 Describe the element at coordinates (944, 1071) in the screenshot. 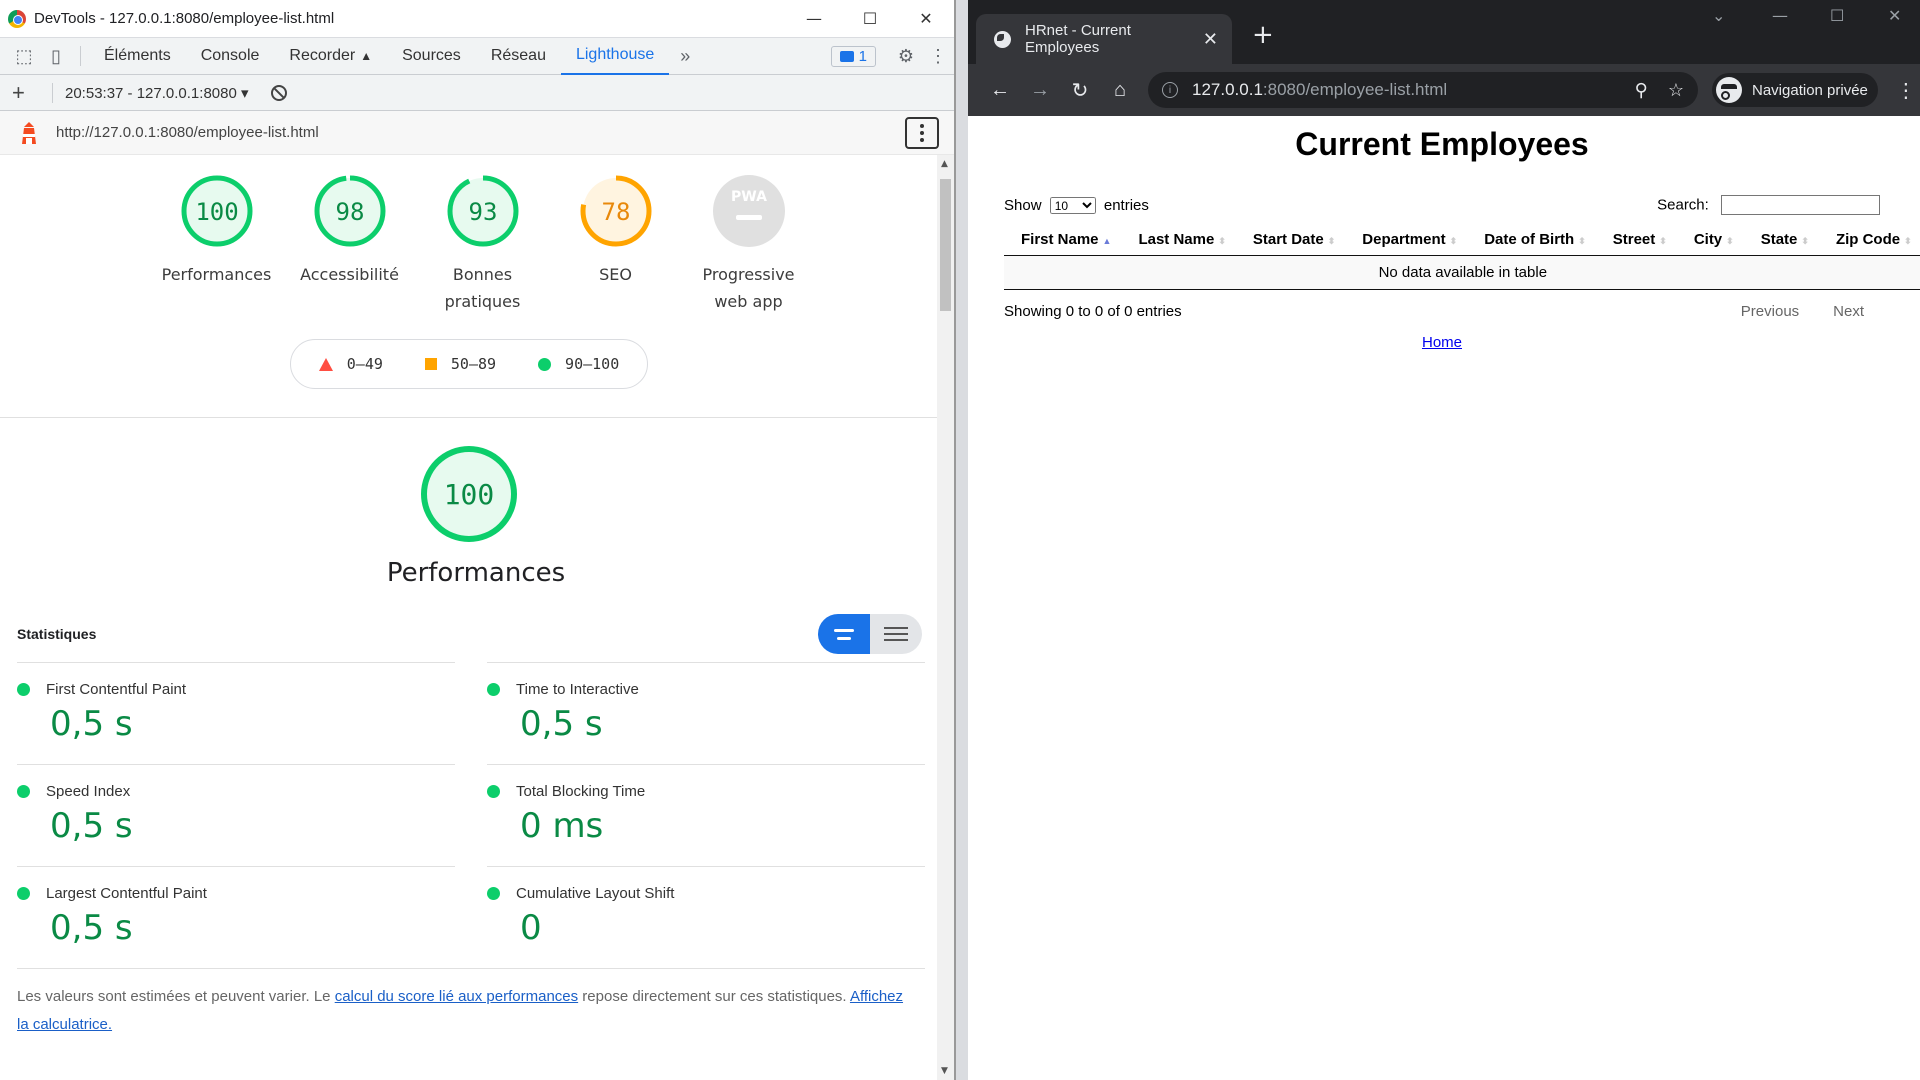

I see `scroll-down-icon: ▼` at that location.